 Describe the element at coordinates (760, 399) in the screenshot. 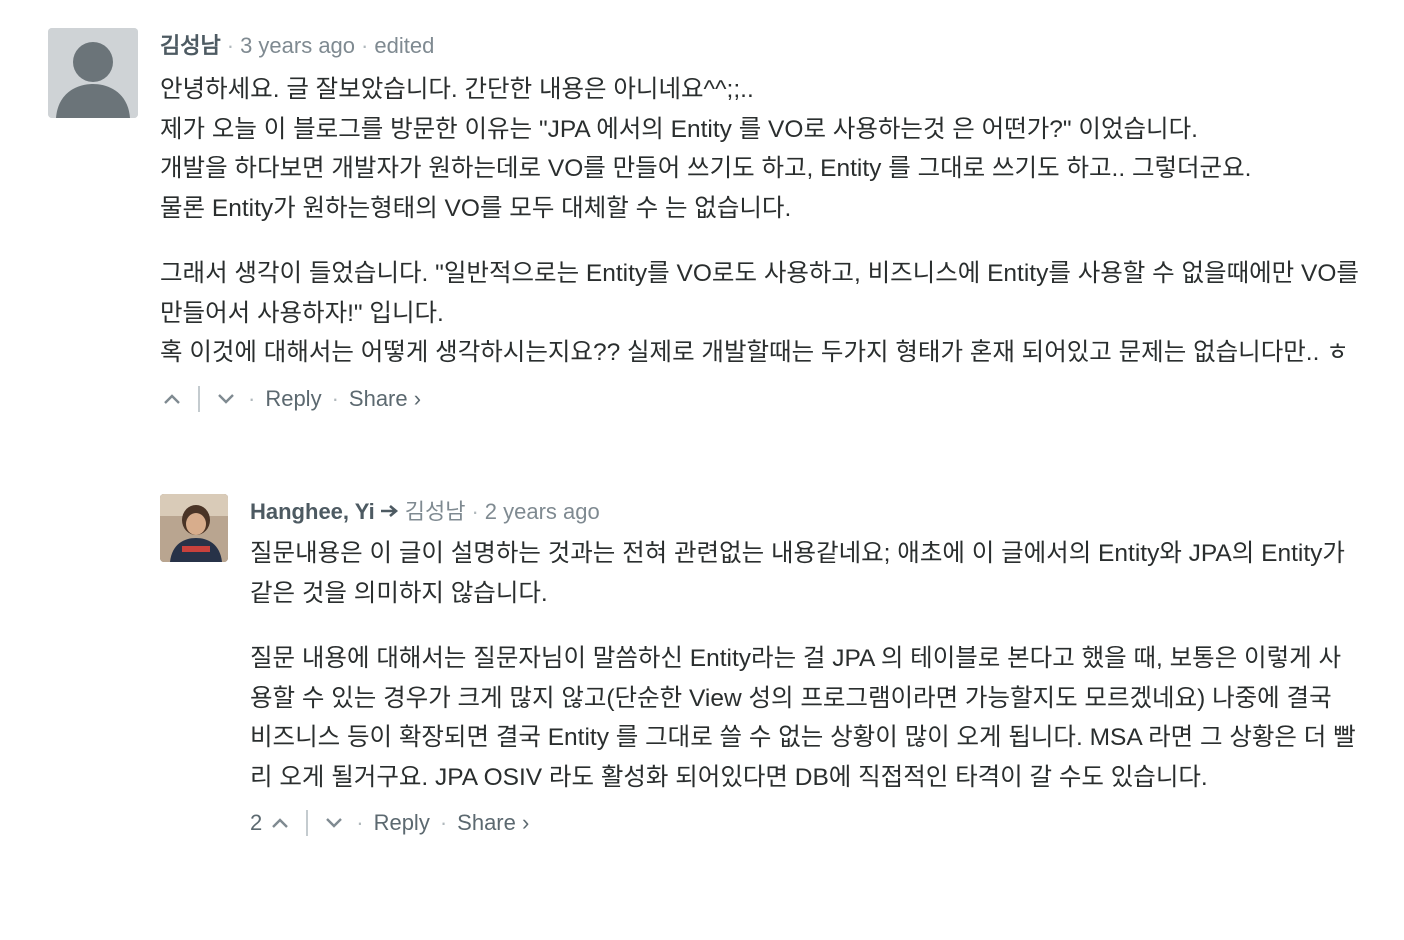

I see `comment-footer: · Reply · Share ›` at that location.